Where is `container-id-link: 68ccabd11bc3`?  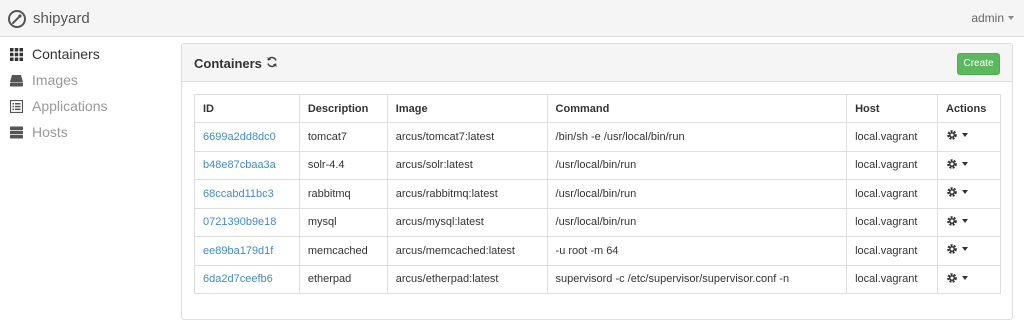
container-id-link: 68ccabd11bc3 is located at coordinates (238, 194).